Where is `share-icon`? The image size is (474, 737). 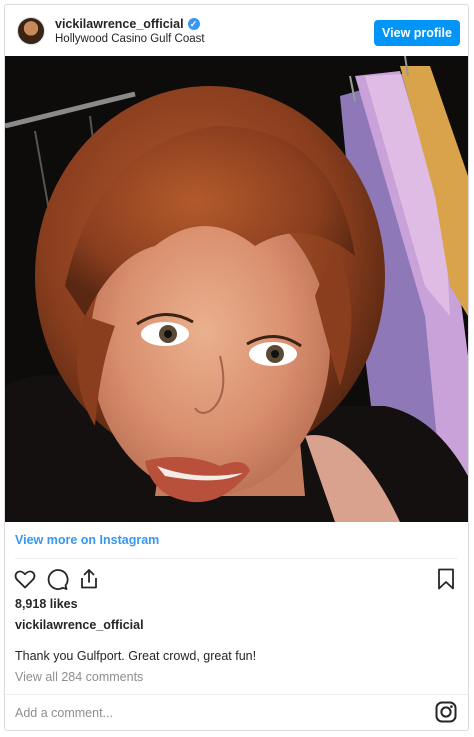 share-icon is located at coordinates (89, 579).